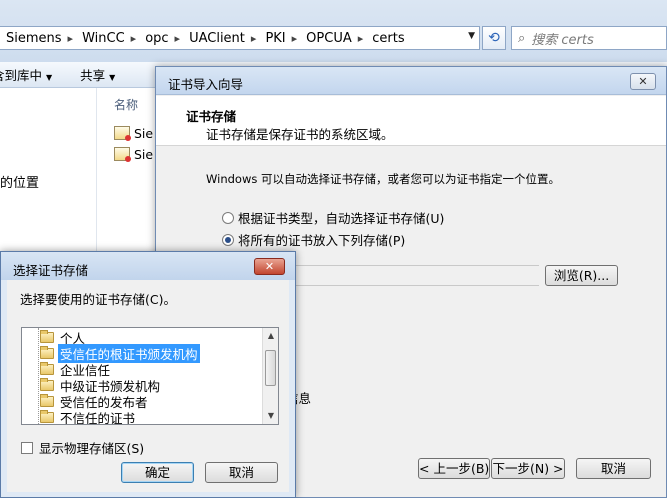  Describe the element at coordinates (341, 218) in the screenshot. I see `radio-auto-label: 根据证书类型，自动选择证书存储(U)` at that location.